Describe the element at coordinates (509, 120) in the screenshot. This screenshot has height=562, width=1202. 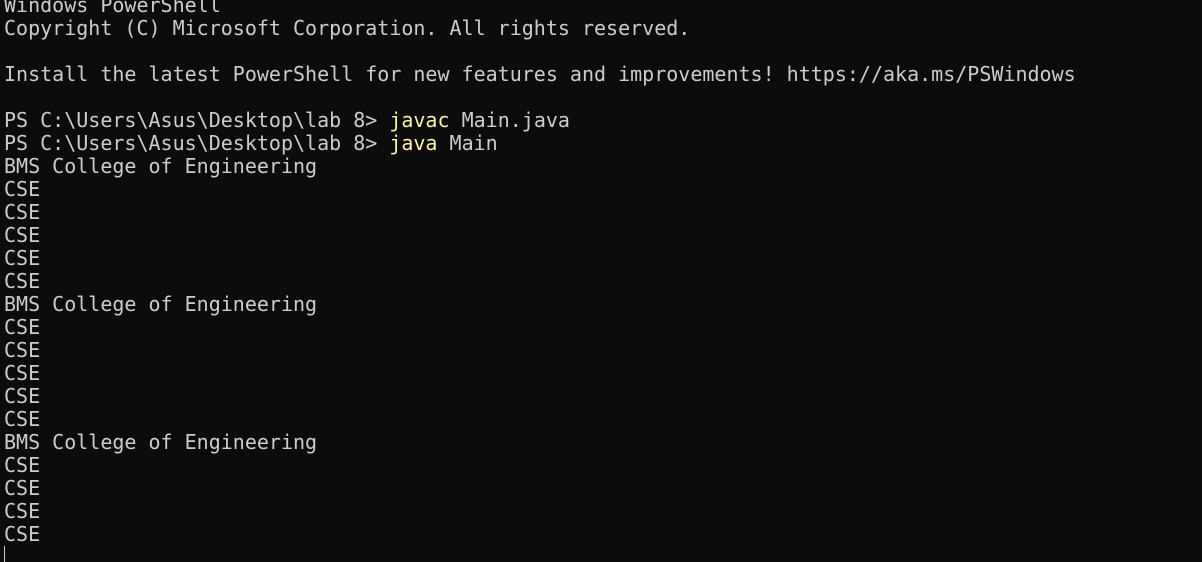
I see `command-args: Main.java` at that location.